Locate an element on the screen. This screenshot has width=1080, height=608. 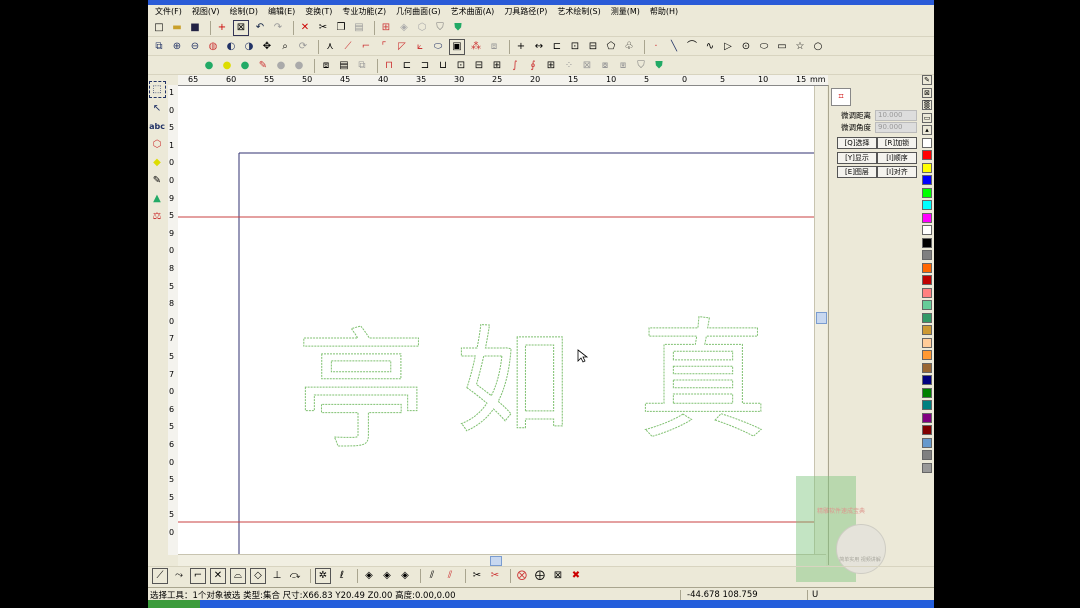
mirror-icon: ⊟ is located at coordinates (593, 47).